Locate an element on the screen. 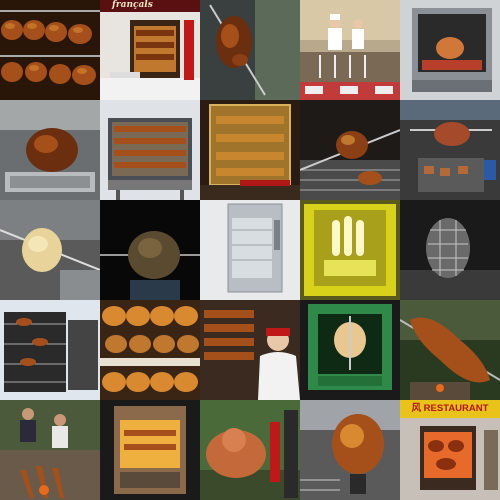  storefront-sign-text: françals is located at coordinates (132, 5).